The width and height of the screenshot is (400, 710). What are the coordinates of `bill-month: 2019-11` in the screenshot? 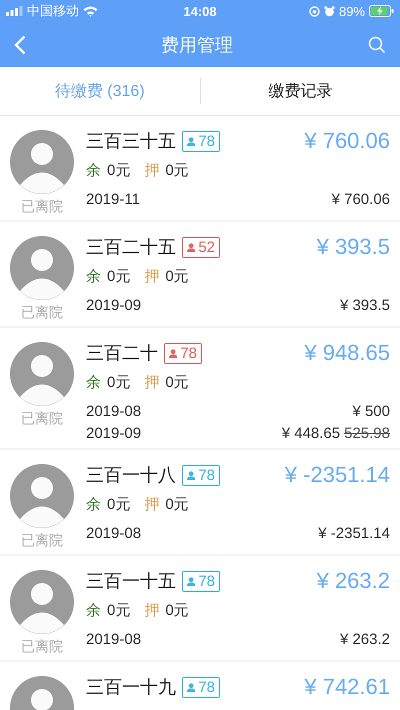 It's located at (113, 199).